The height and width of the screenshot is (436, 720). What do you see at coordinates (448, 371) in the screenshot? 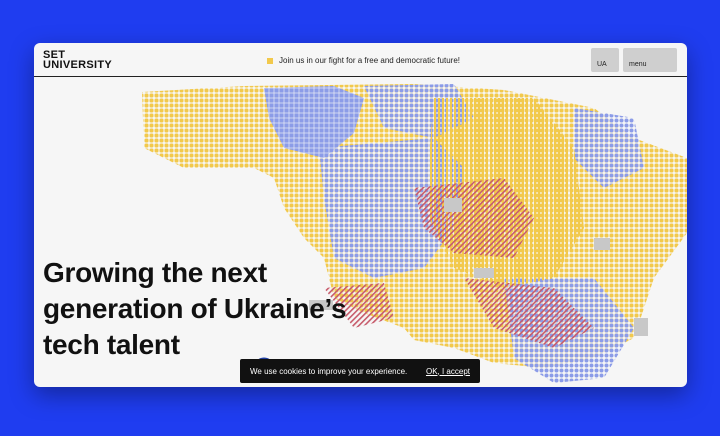
I see `cookie-accept-link: OK, I accept` at bounding box center [448, 371].